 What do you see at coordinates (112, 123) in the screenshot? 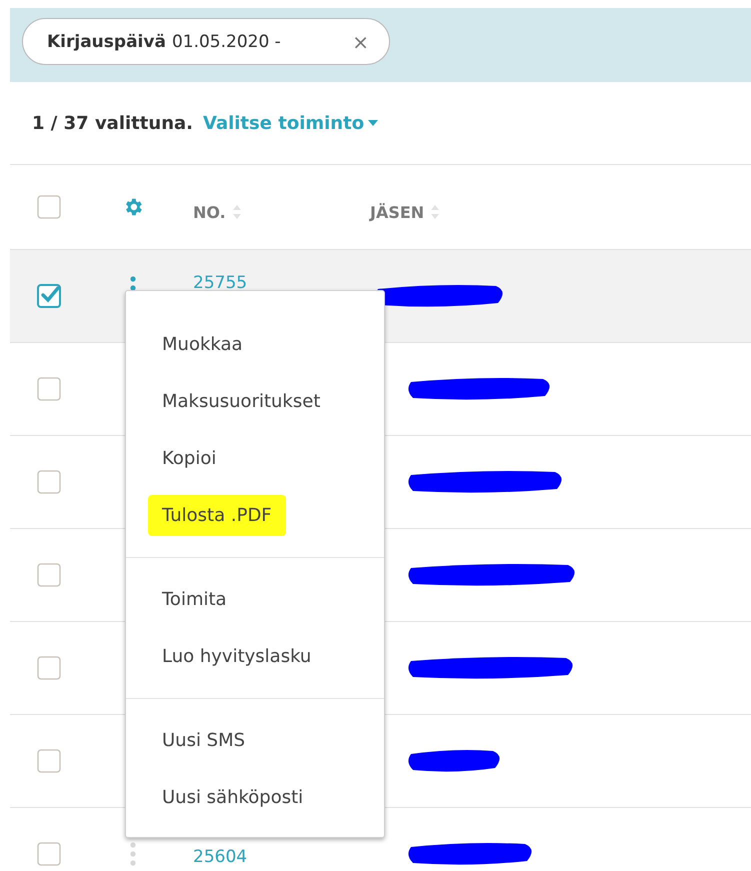
I see `selection-count: 1 / 37 valittuna.` at bounding box center [112, 123].